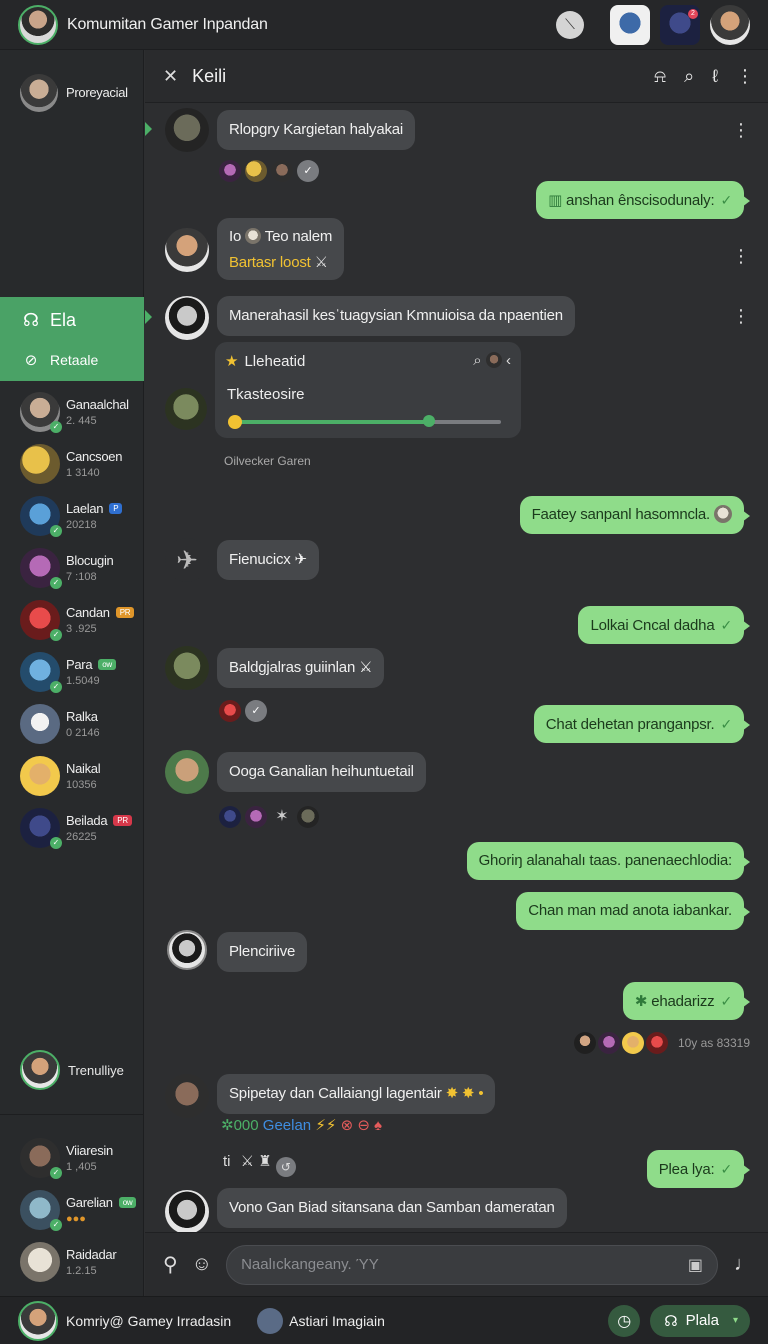  I want to click on attachment-icon: ▣, so click(695, 1265).